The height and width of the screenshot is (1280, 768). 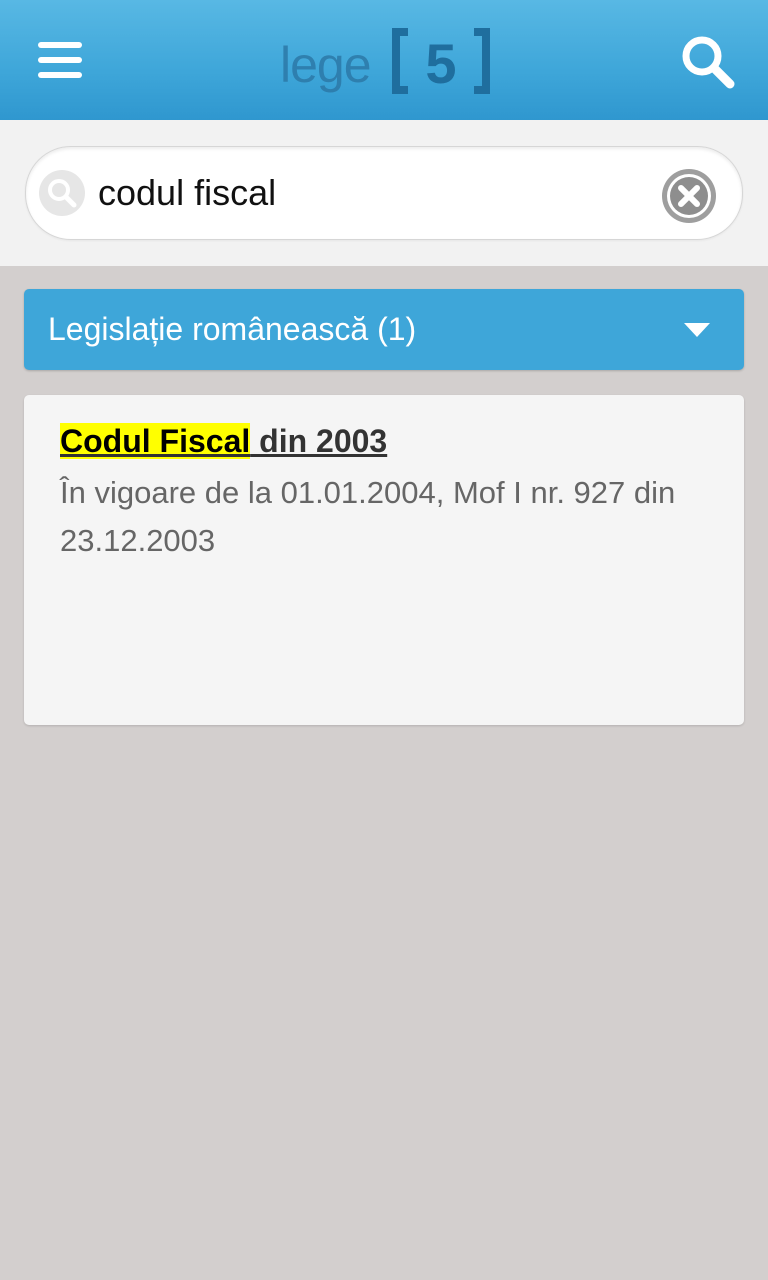 What do you see at coordinates (387, 60) in the screenshot?
I see `app-logo: lege 5` at bounding box center [387, 60].